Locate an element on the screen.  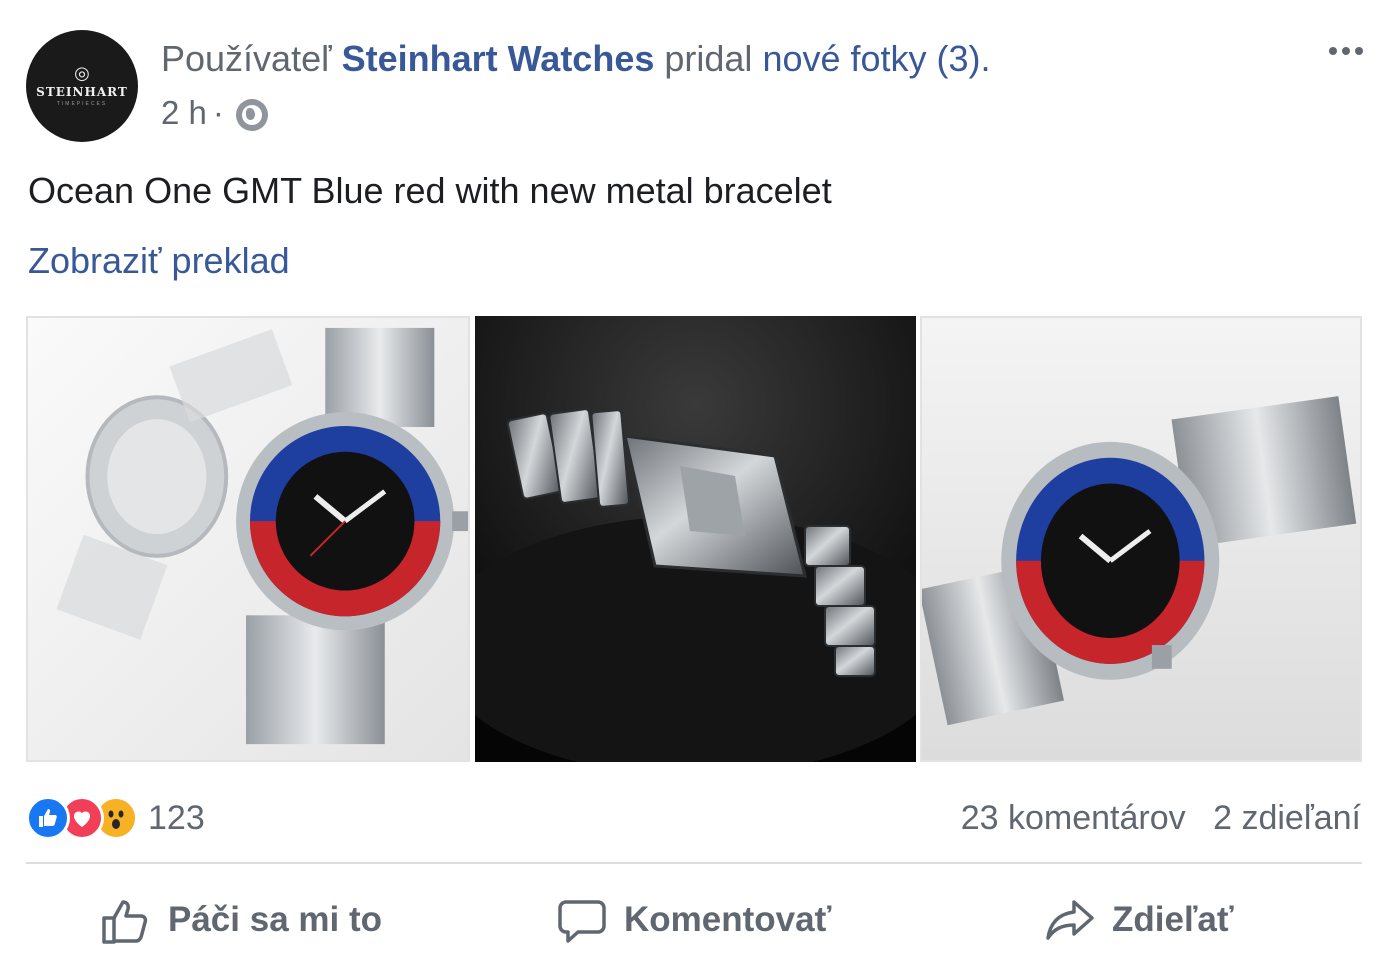
shares-count-link: 2 zdieľaní is located at coordinates (1287, 818).